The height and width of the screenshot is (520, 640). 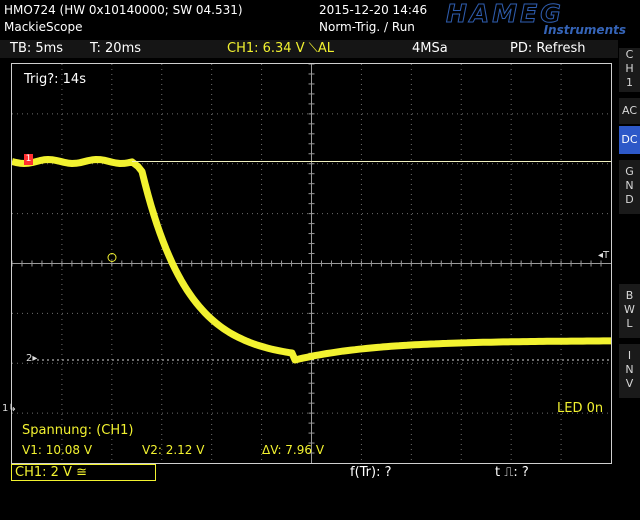 I want to click on dc-label: DC, so click(x=629, y=139).